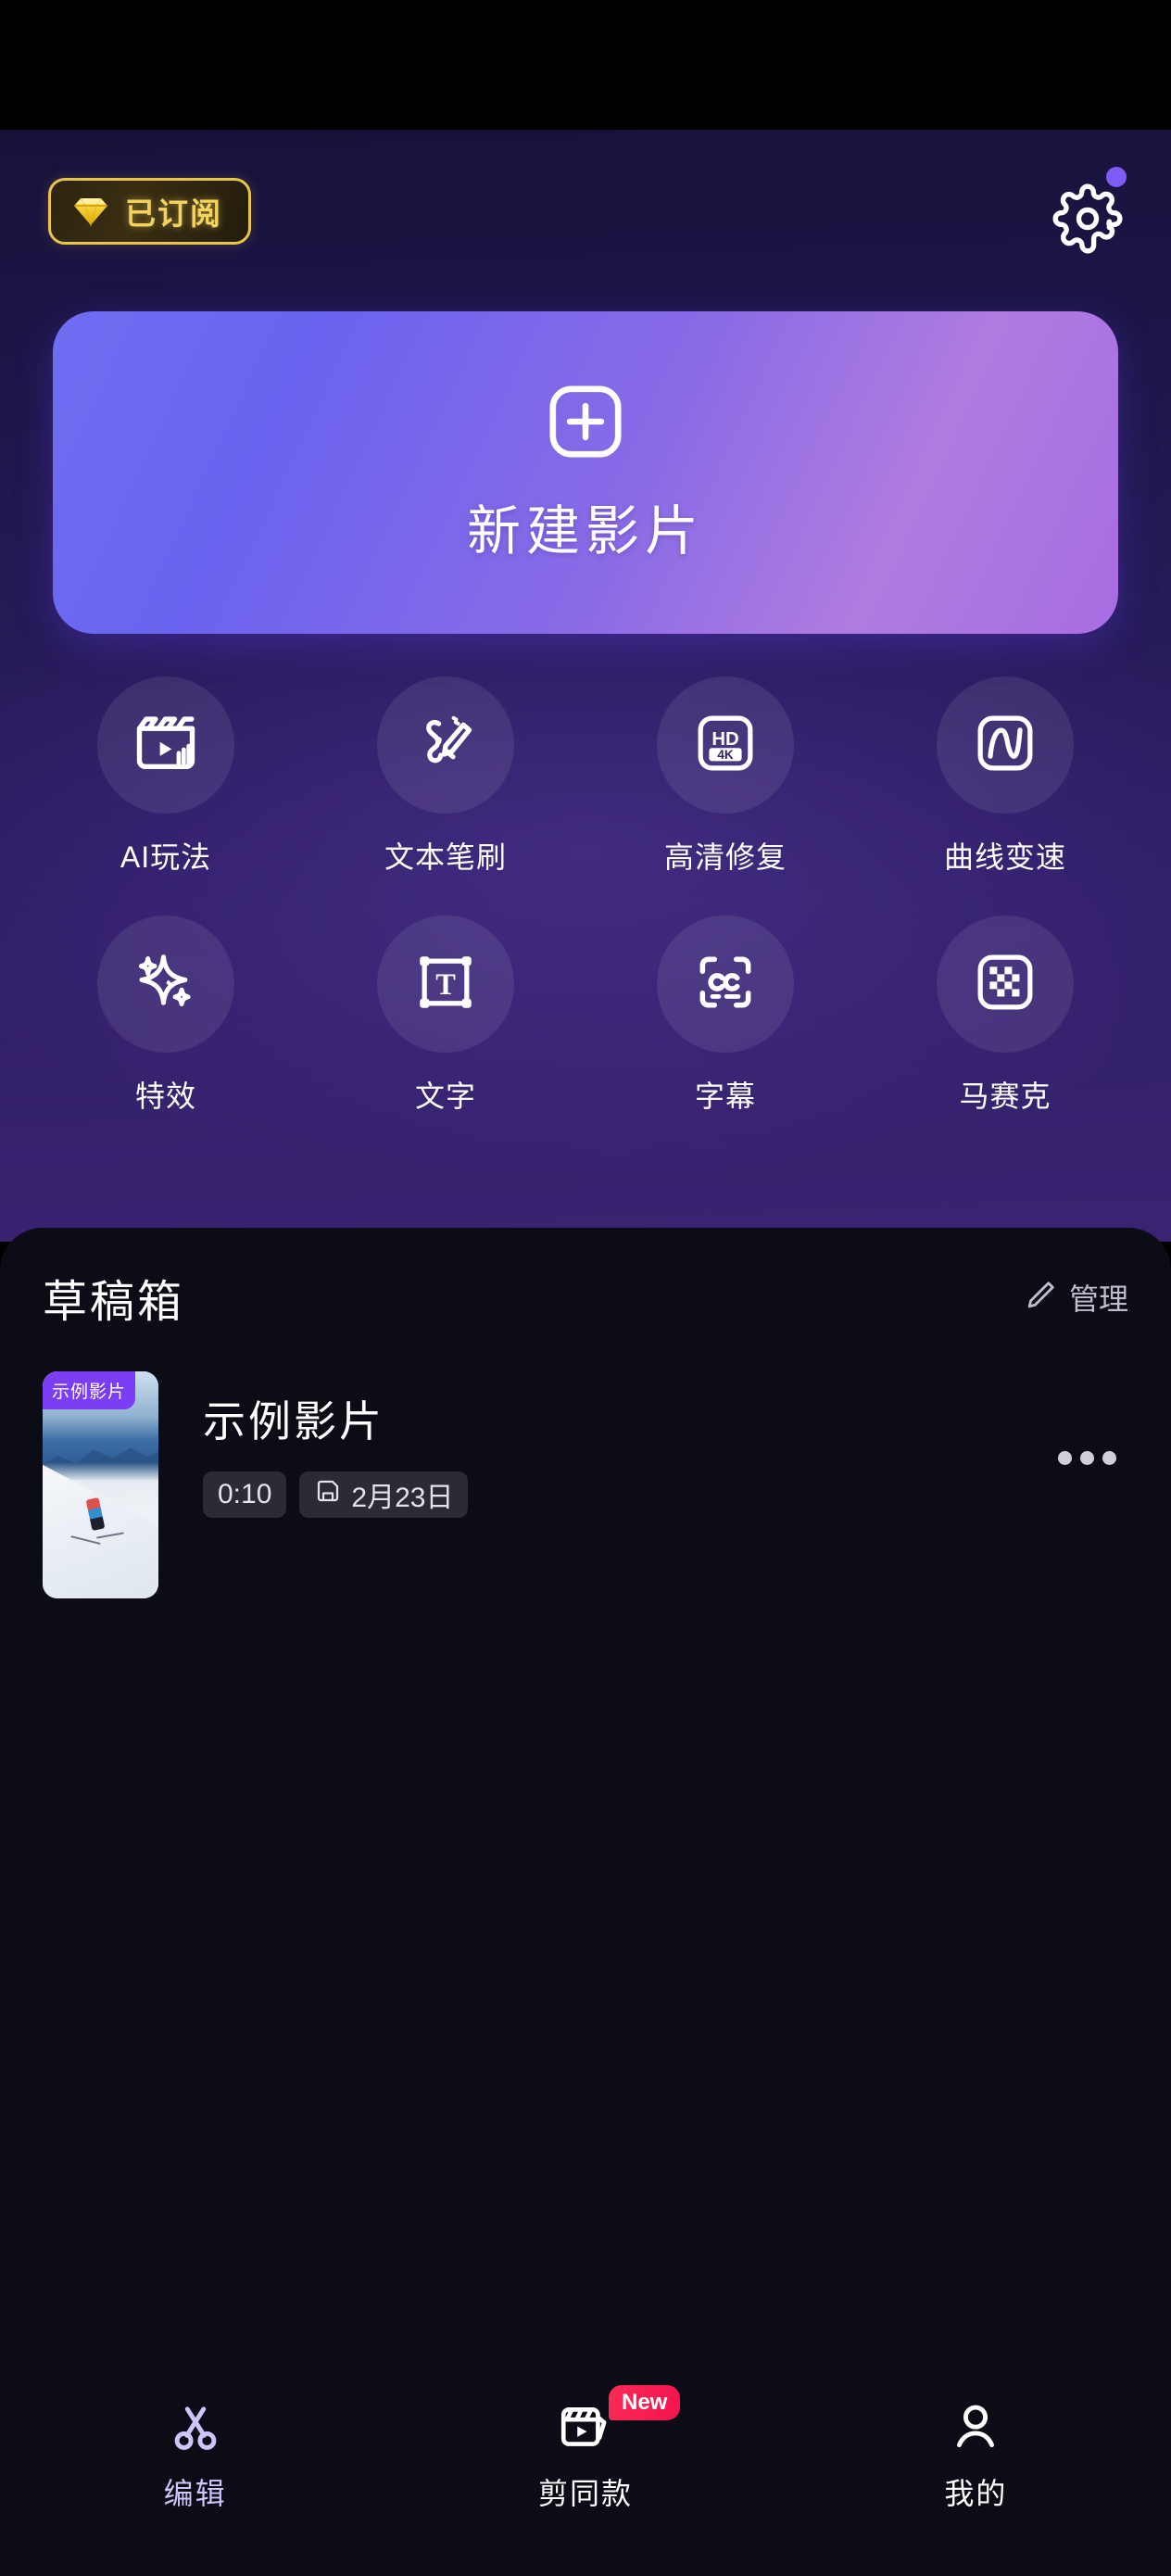 The width and height of the screenshot is (1171, 2576). Describe the element at coordinates (585, 473) in the screenshot. I see `new-video-button: 新建影片` at that location.